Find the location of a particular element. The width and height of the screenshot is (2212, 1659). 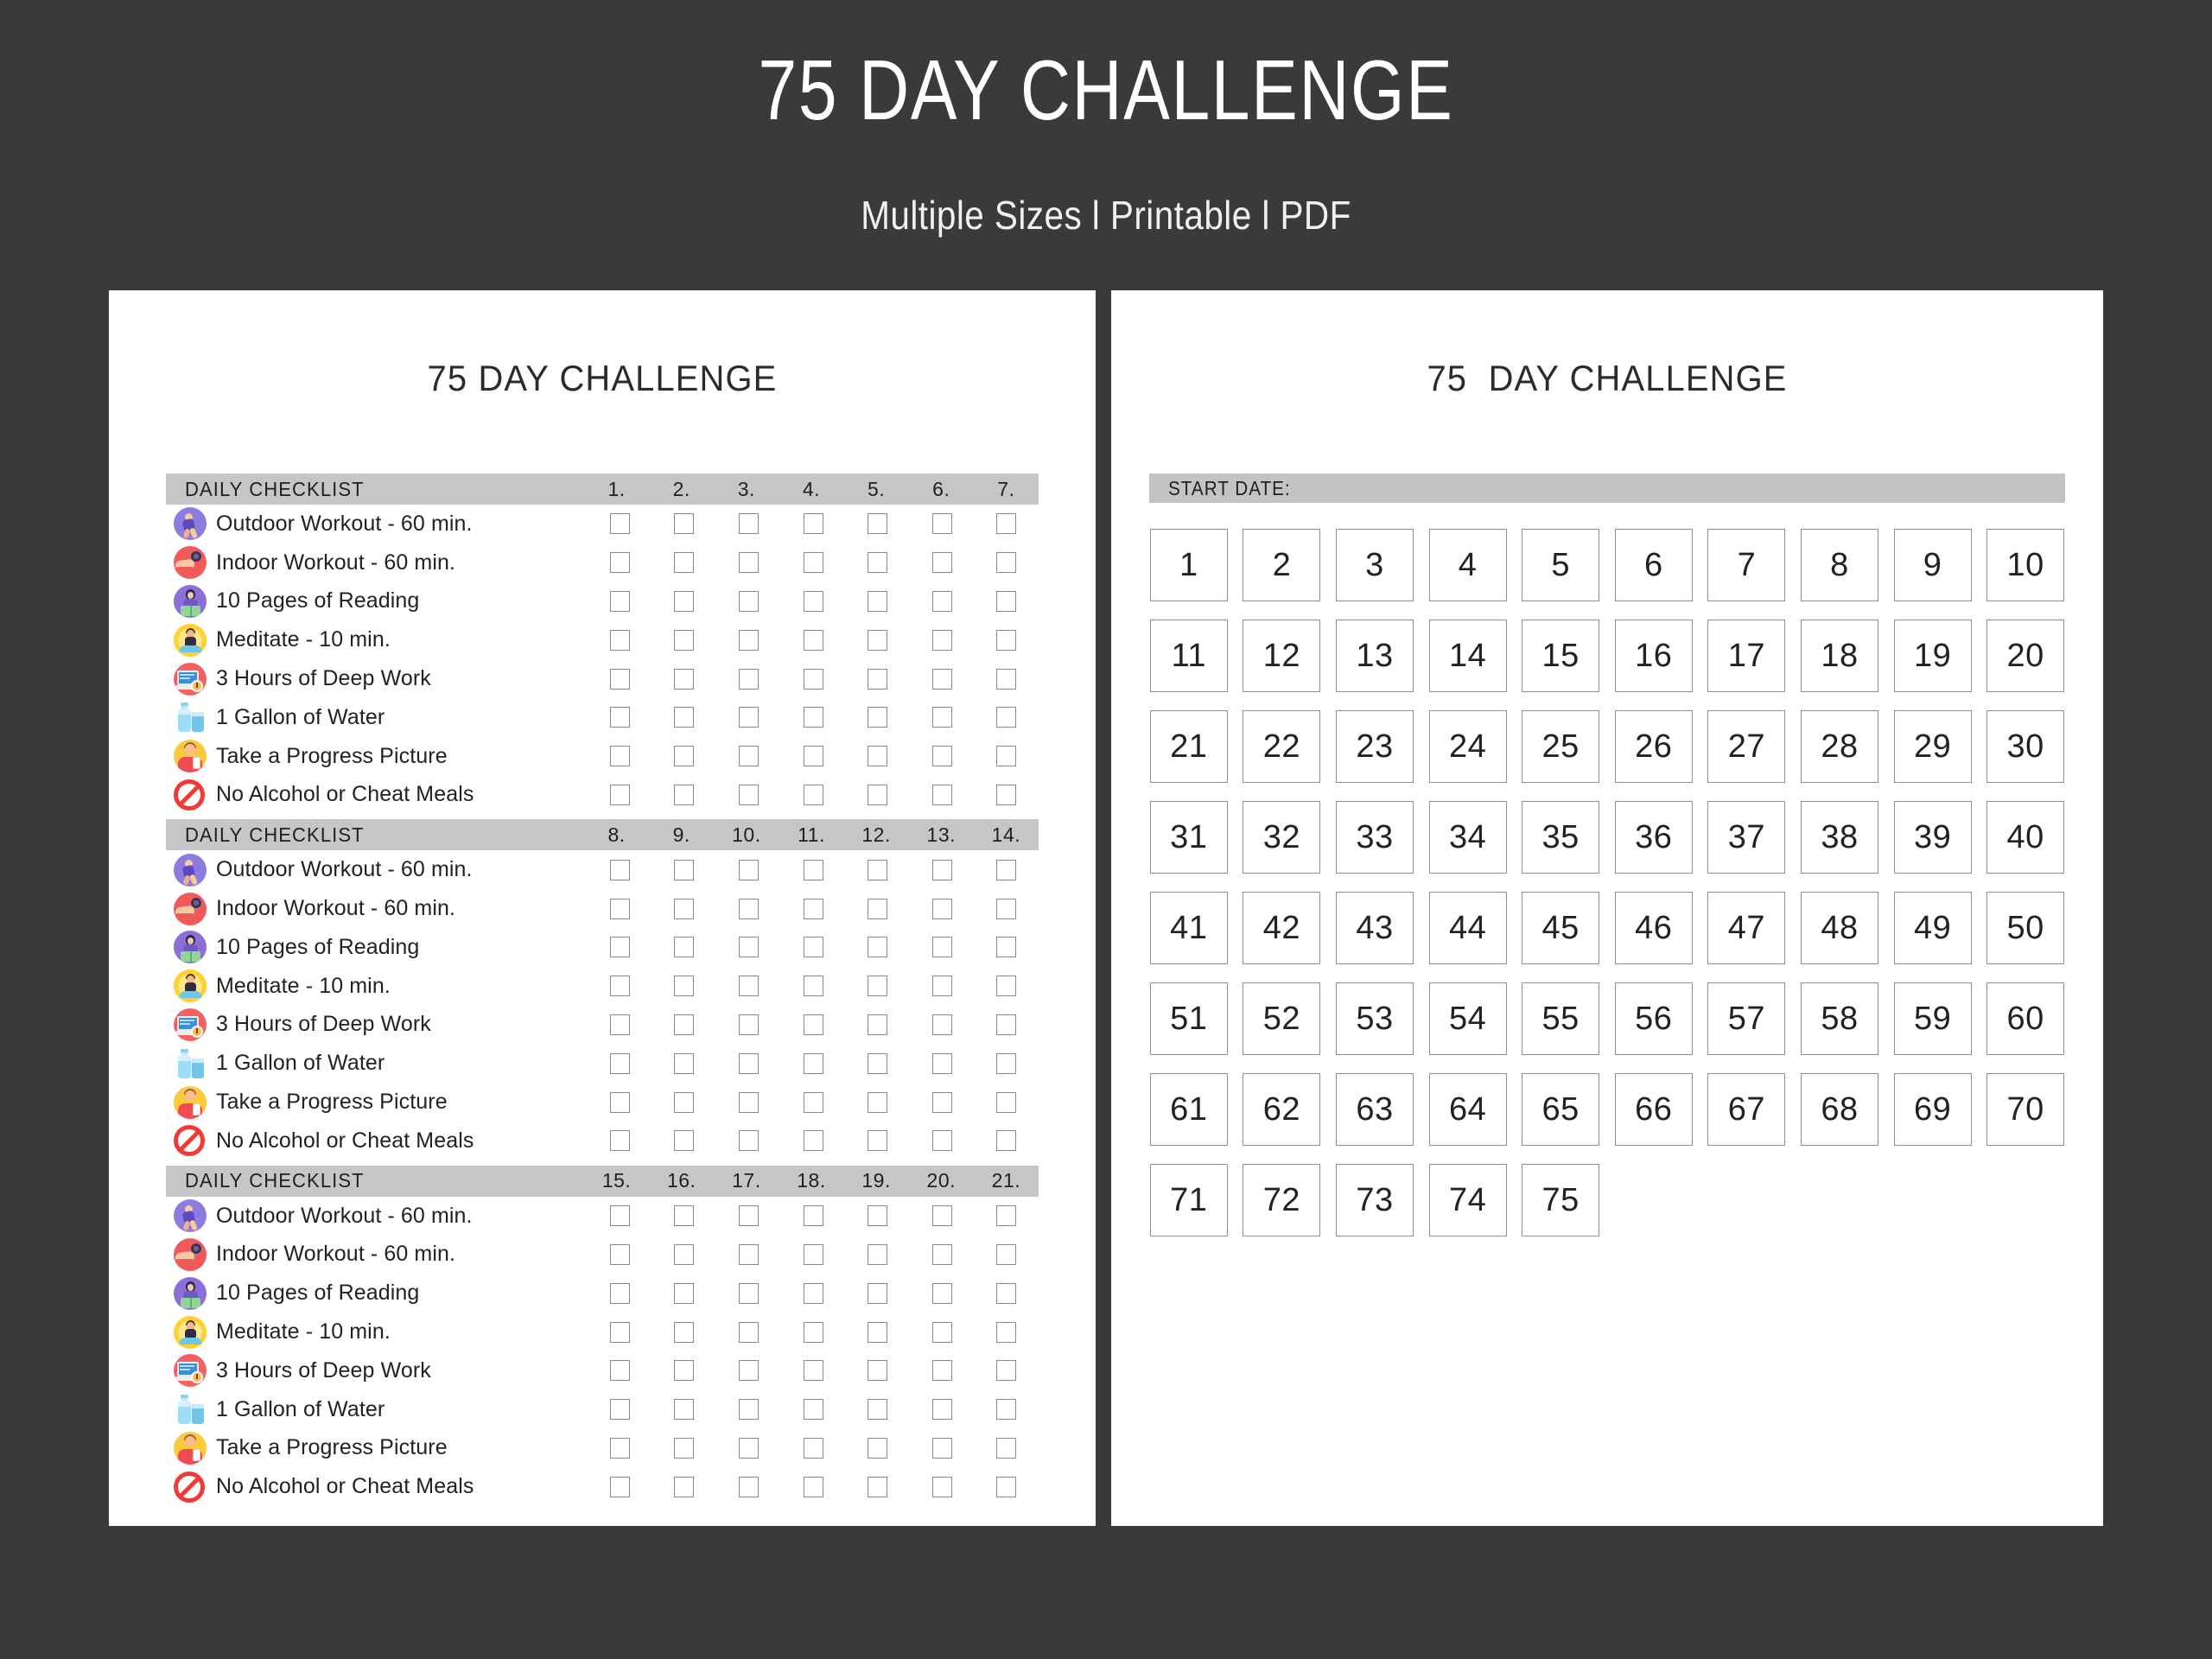

day-cell: 7 is located at coordinates (1746, 565).